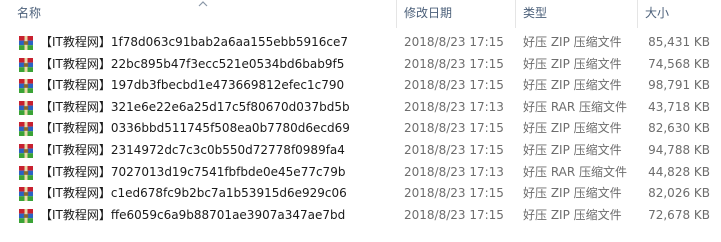 This screenshot has width=721, height=242. Describe the element at coordinates (192, 63) in the screenshot. I see `file-name: 【IT教程网】22bc895b47f3ecc521e0534bd6bab9f5` at that location.